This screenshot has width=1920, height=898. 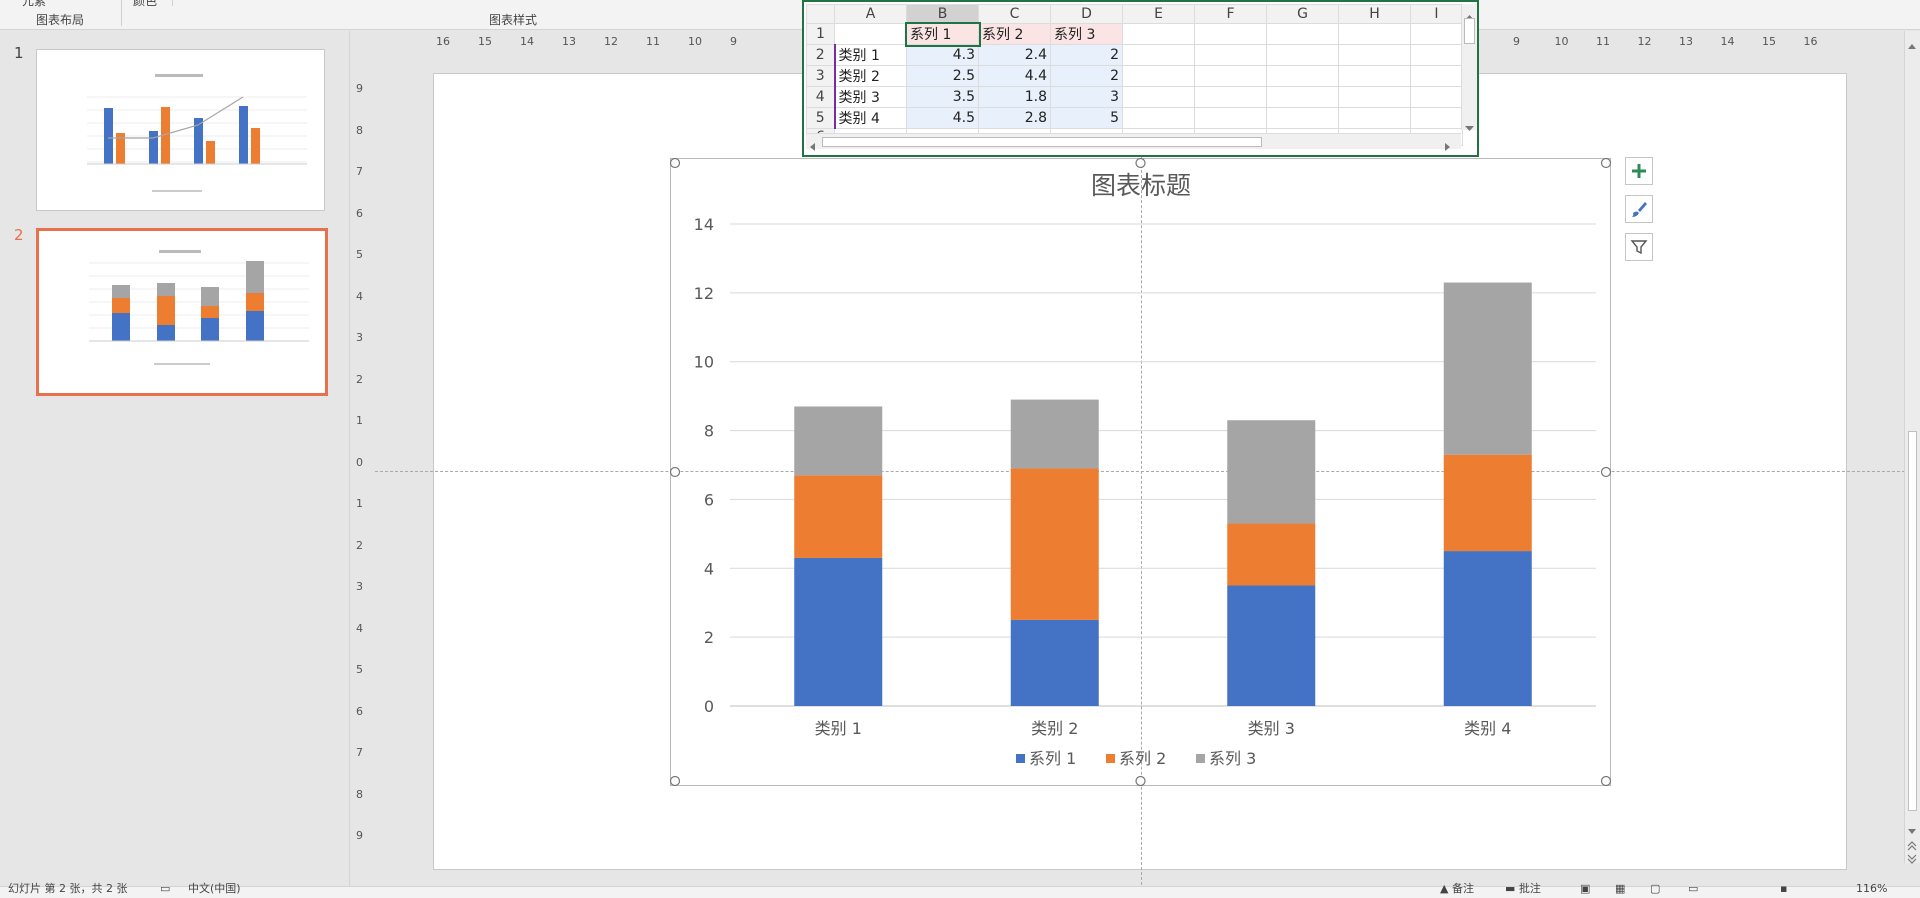 I want to click on zoom-level: 116%, so click(x=1871, y=889).